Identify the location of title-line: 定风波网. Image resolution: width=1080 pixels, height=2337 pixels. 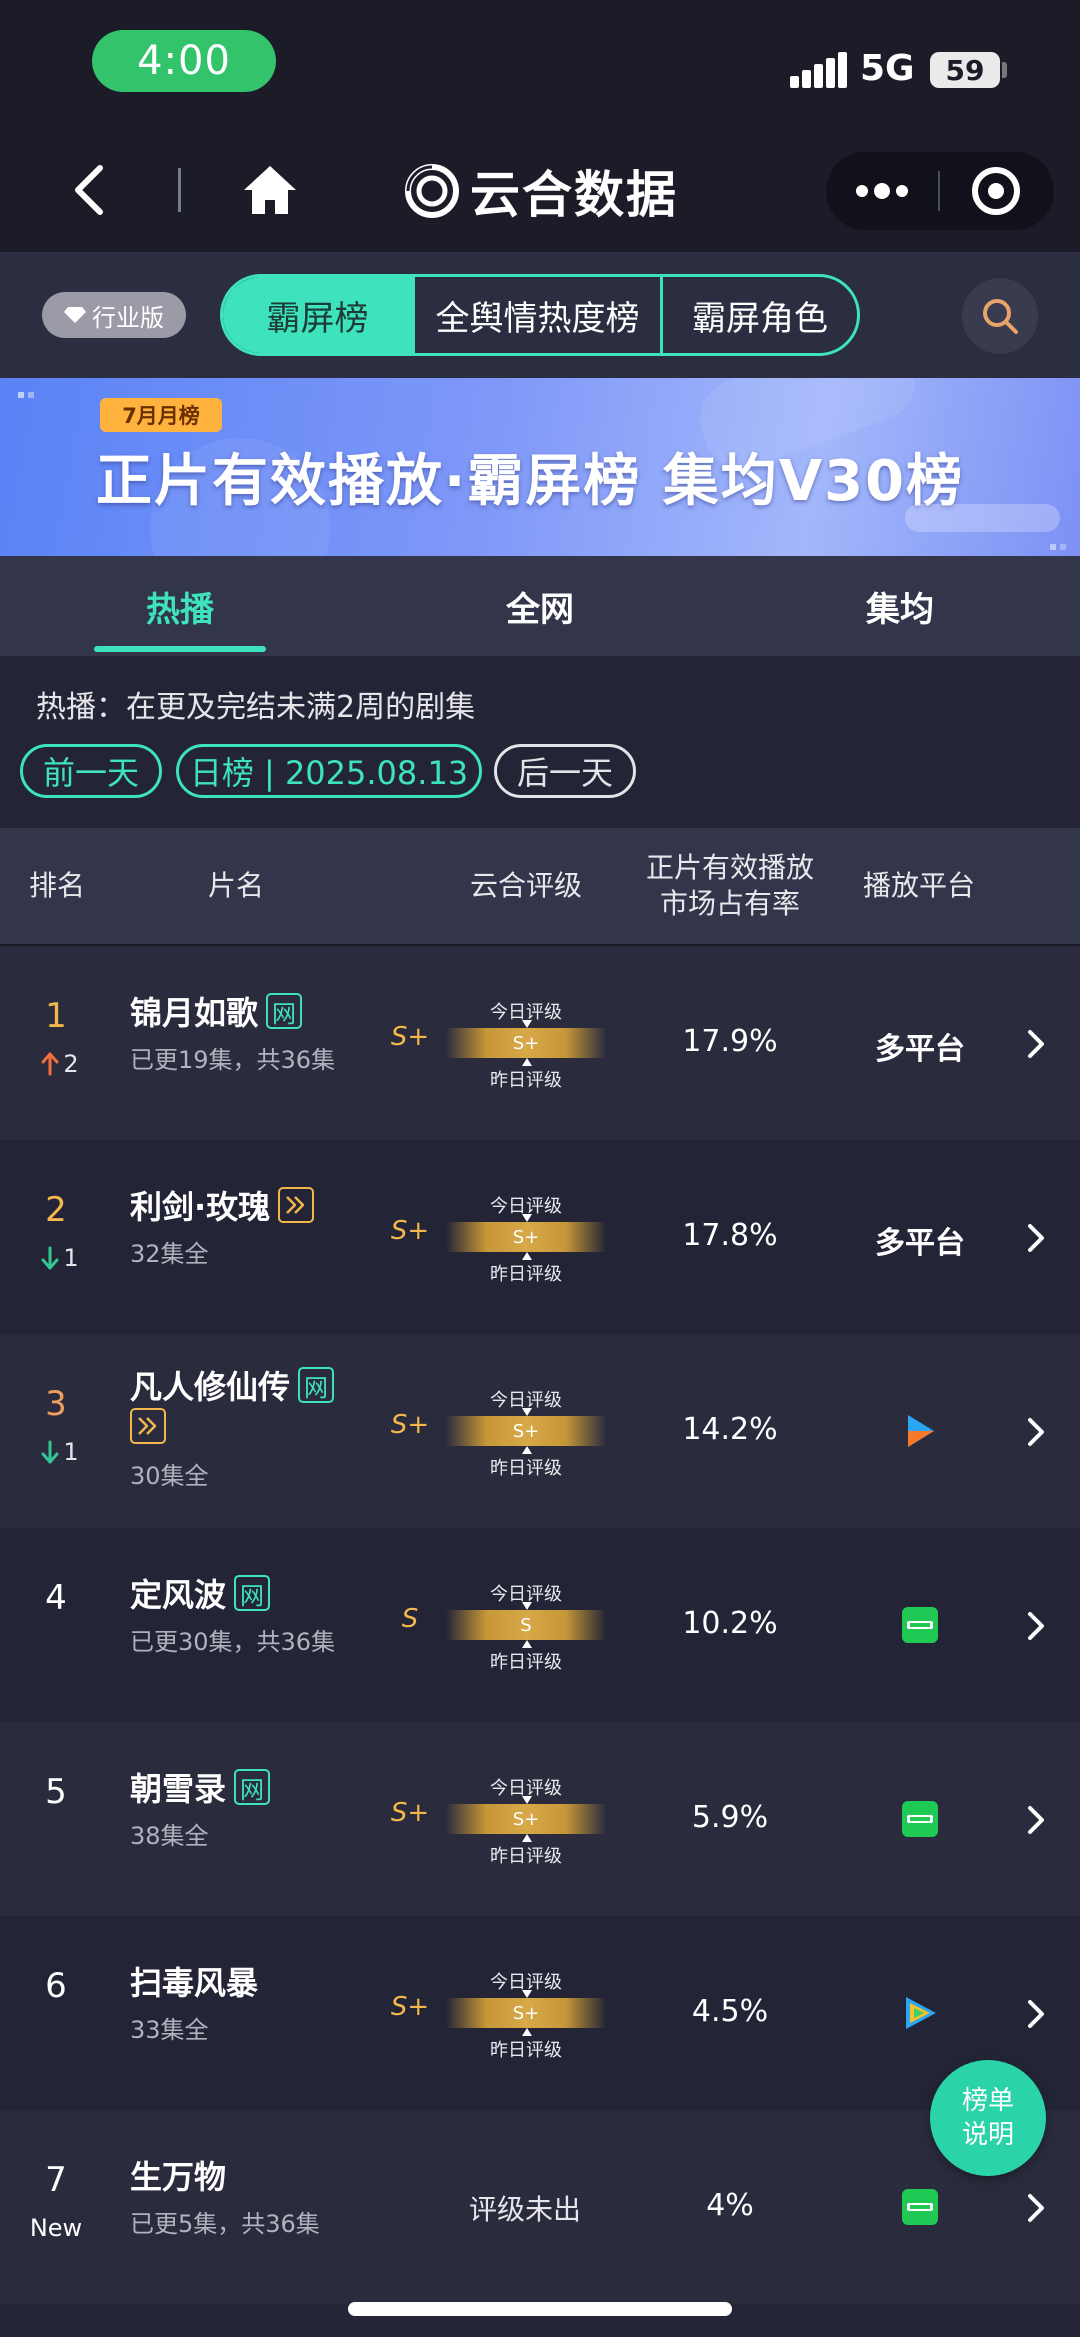
(200, 1593).